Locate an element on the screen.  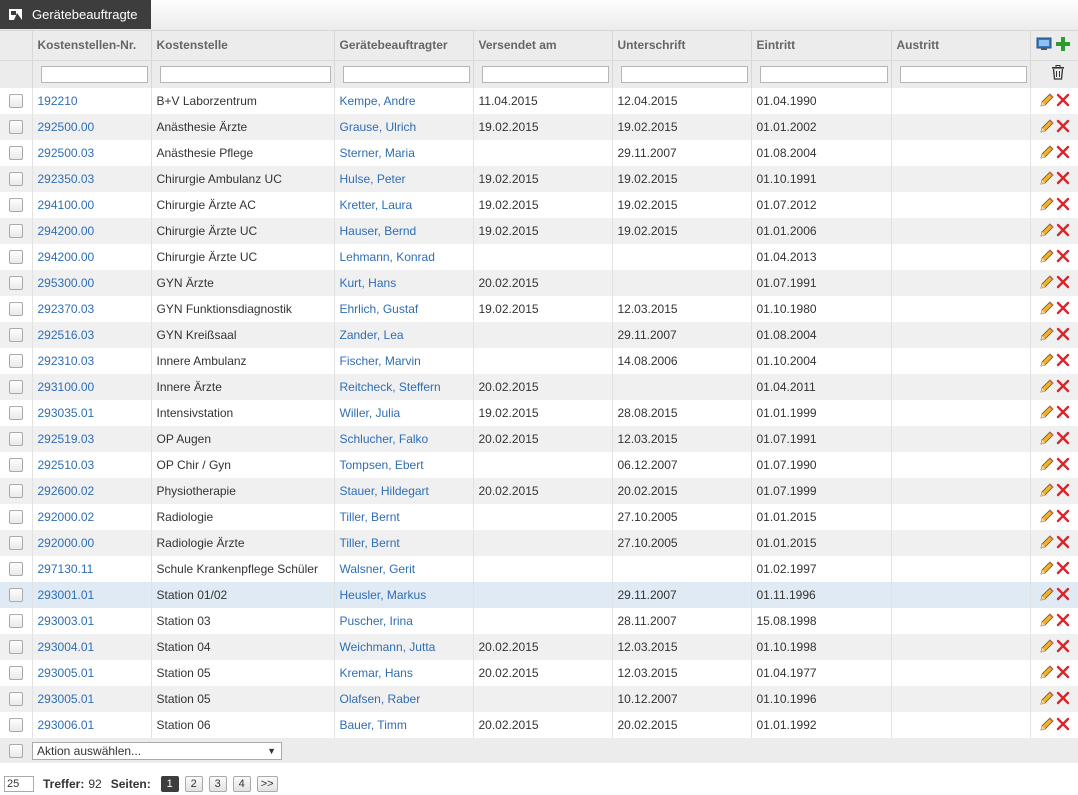
per-page-input: 25 is located at coordinates (19, 784).